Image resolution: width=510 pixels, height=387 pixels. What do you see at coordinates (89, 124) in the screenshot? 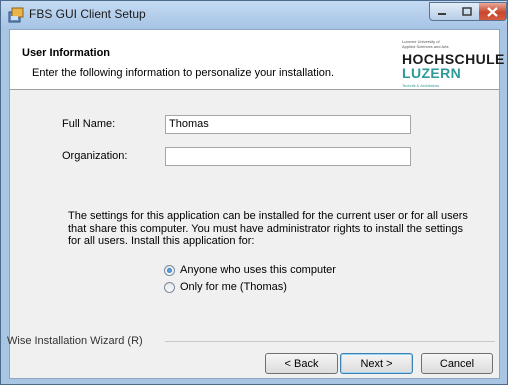
I see `full-name-label: Full Name:` at bounding box center [89, 124].